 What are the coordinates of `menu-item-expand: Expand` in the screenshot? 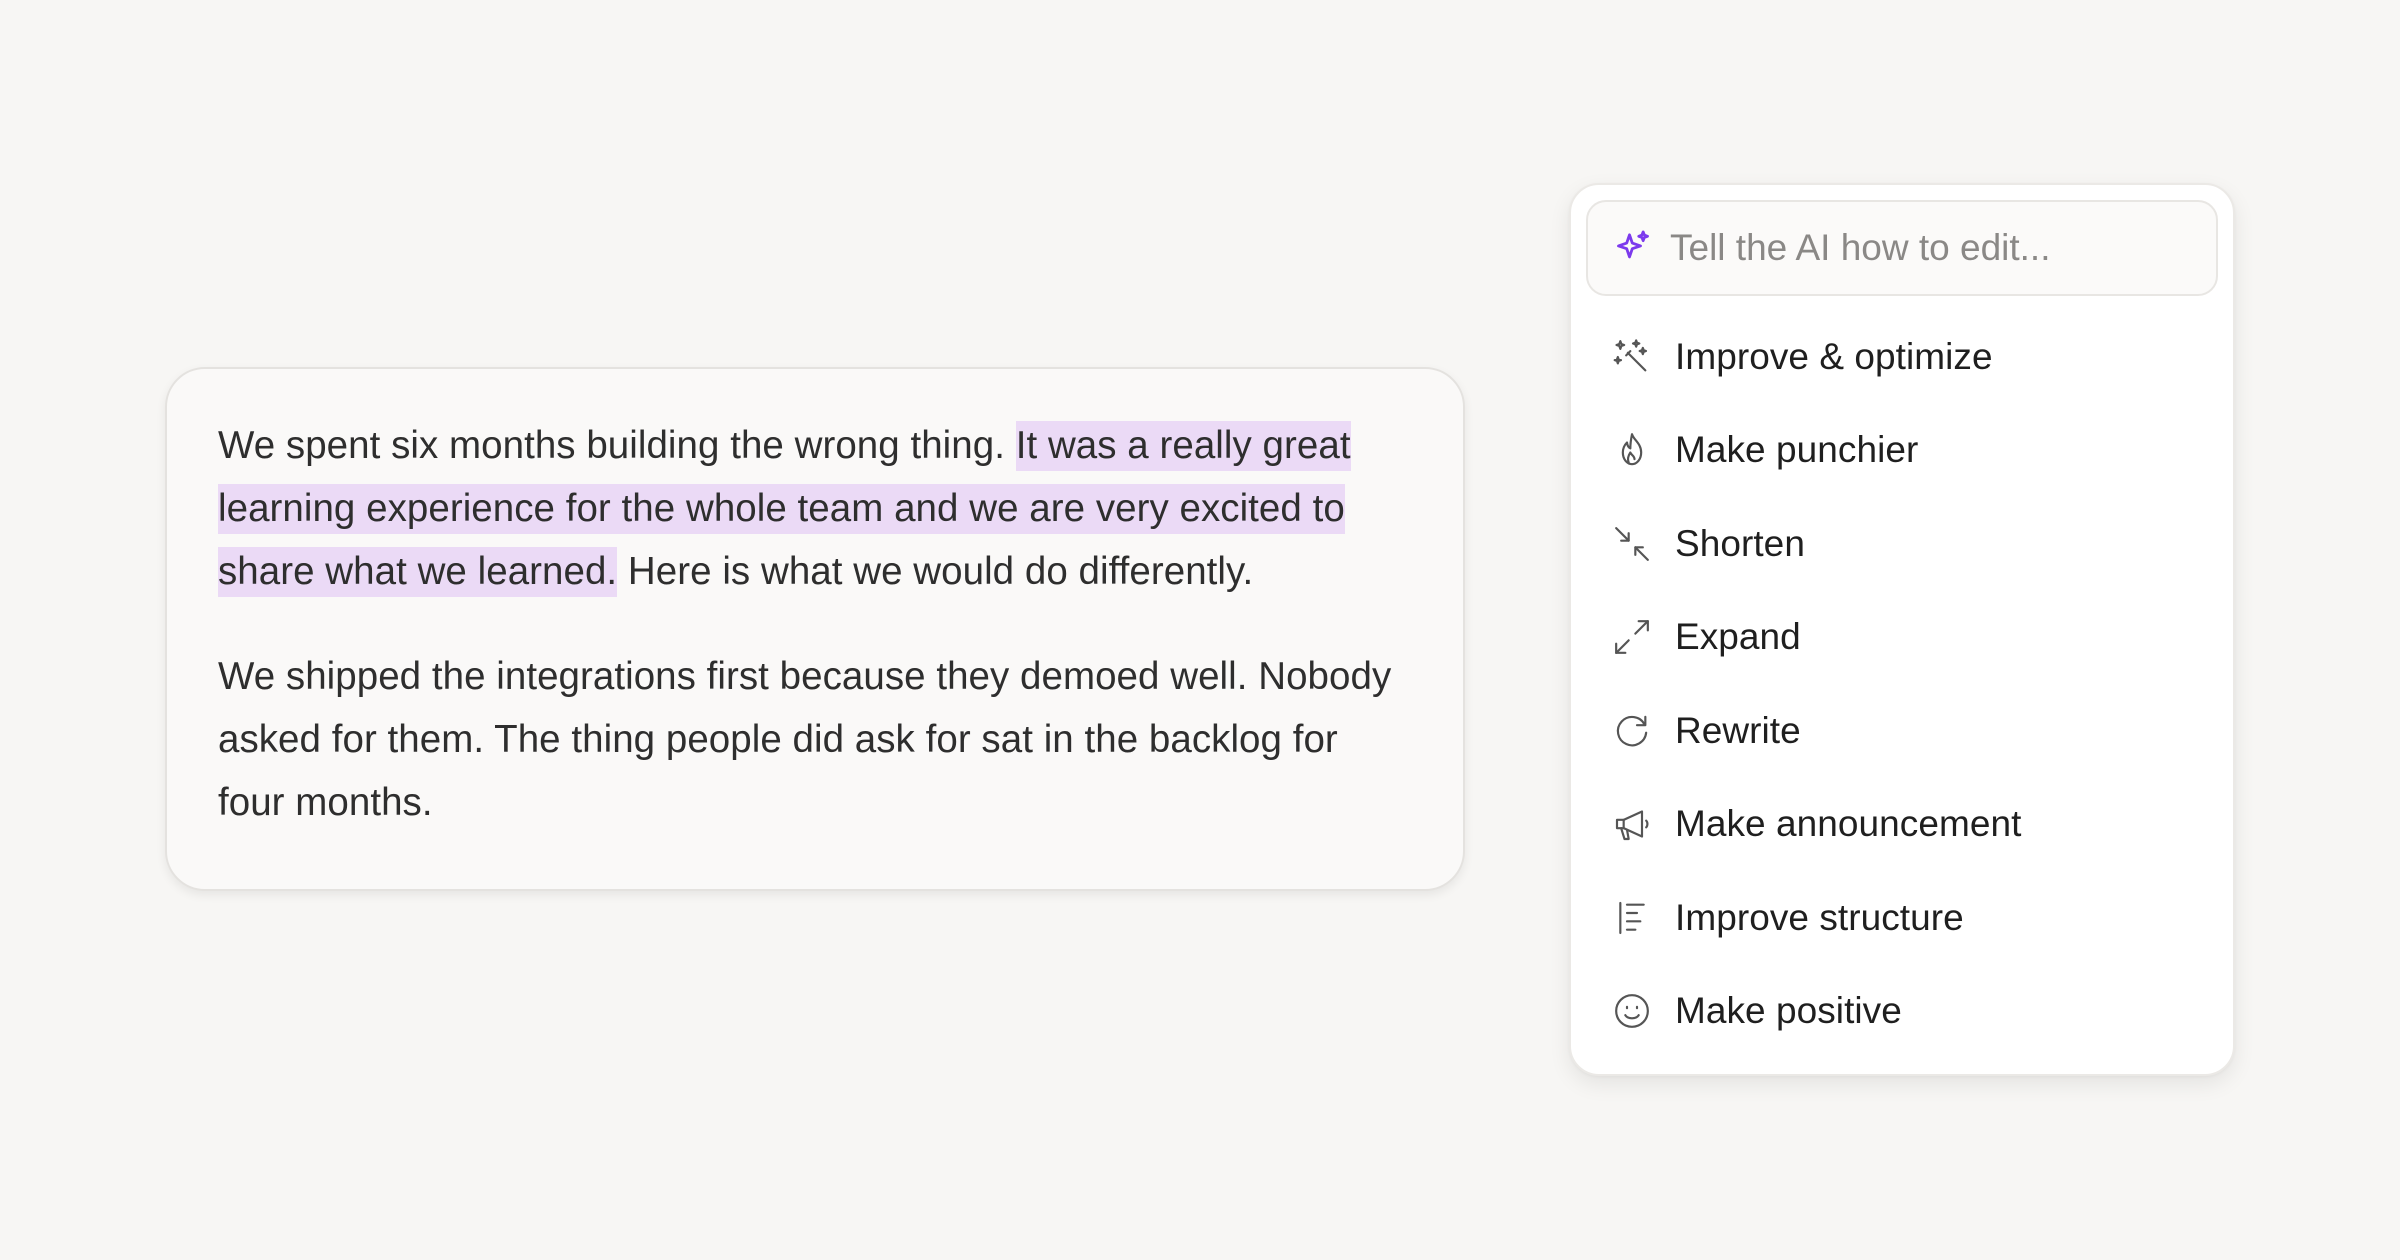 It's located at (1902, 638).